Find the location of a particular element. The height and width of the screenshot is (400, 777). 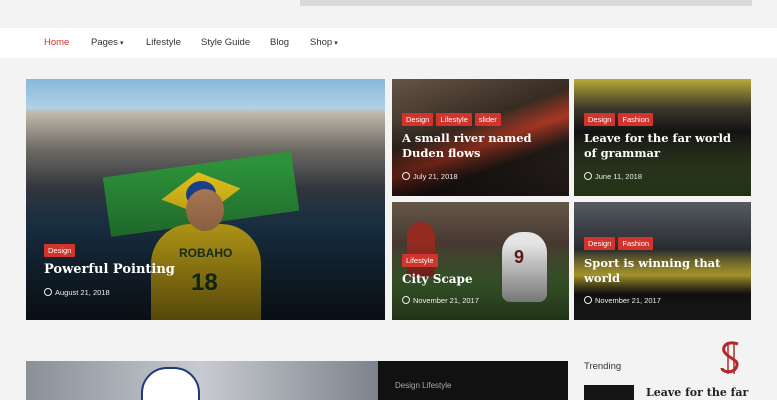

date-text: July 21, 2018 is located at coordinates (435, 176).